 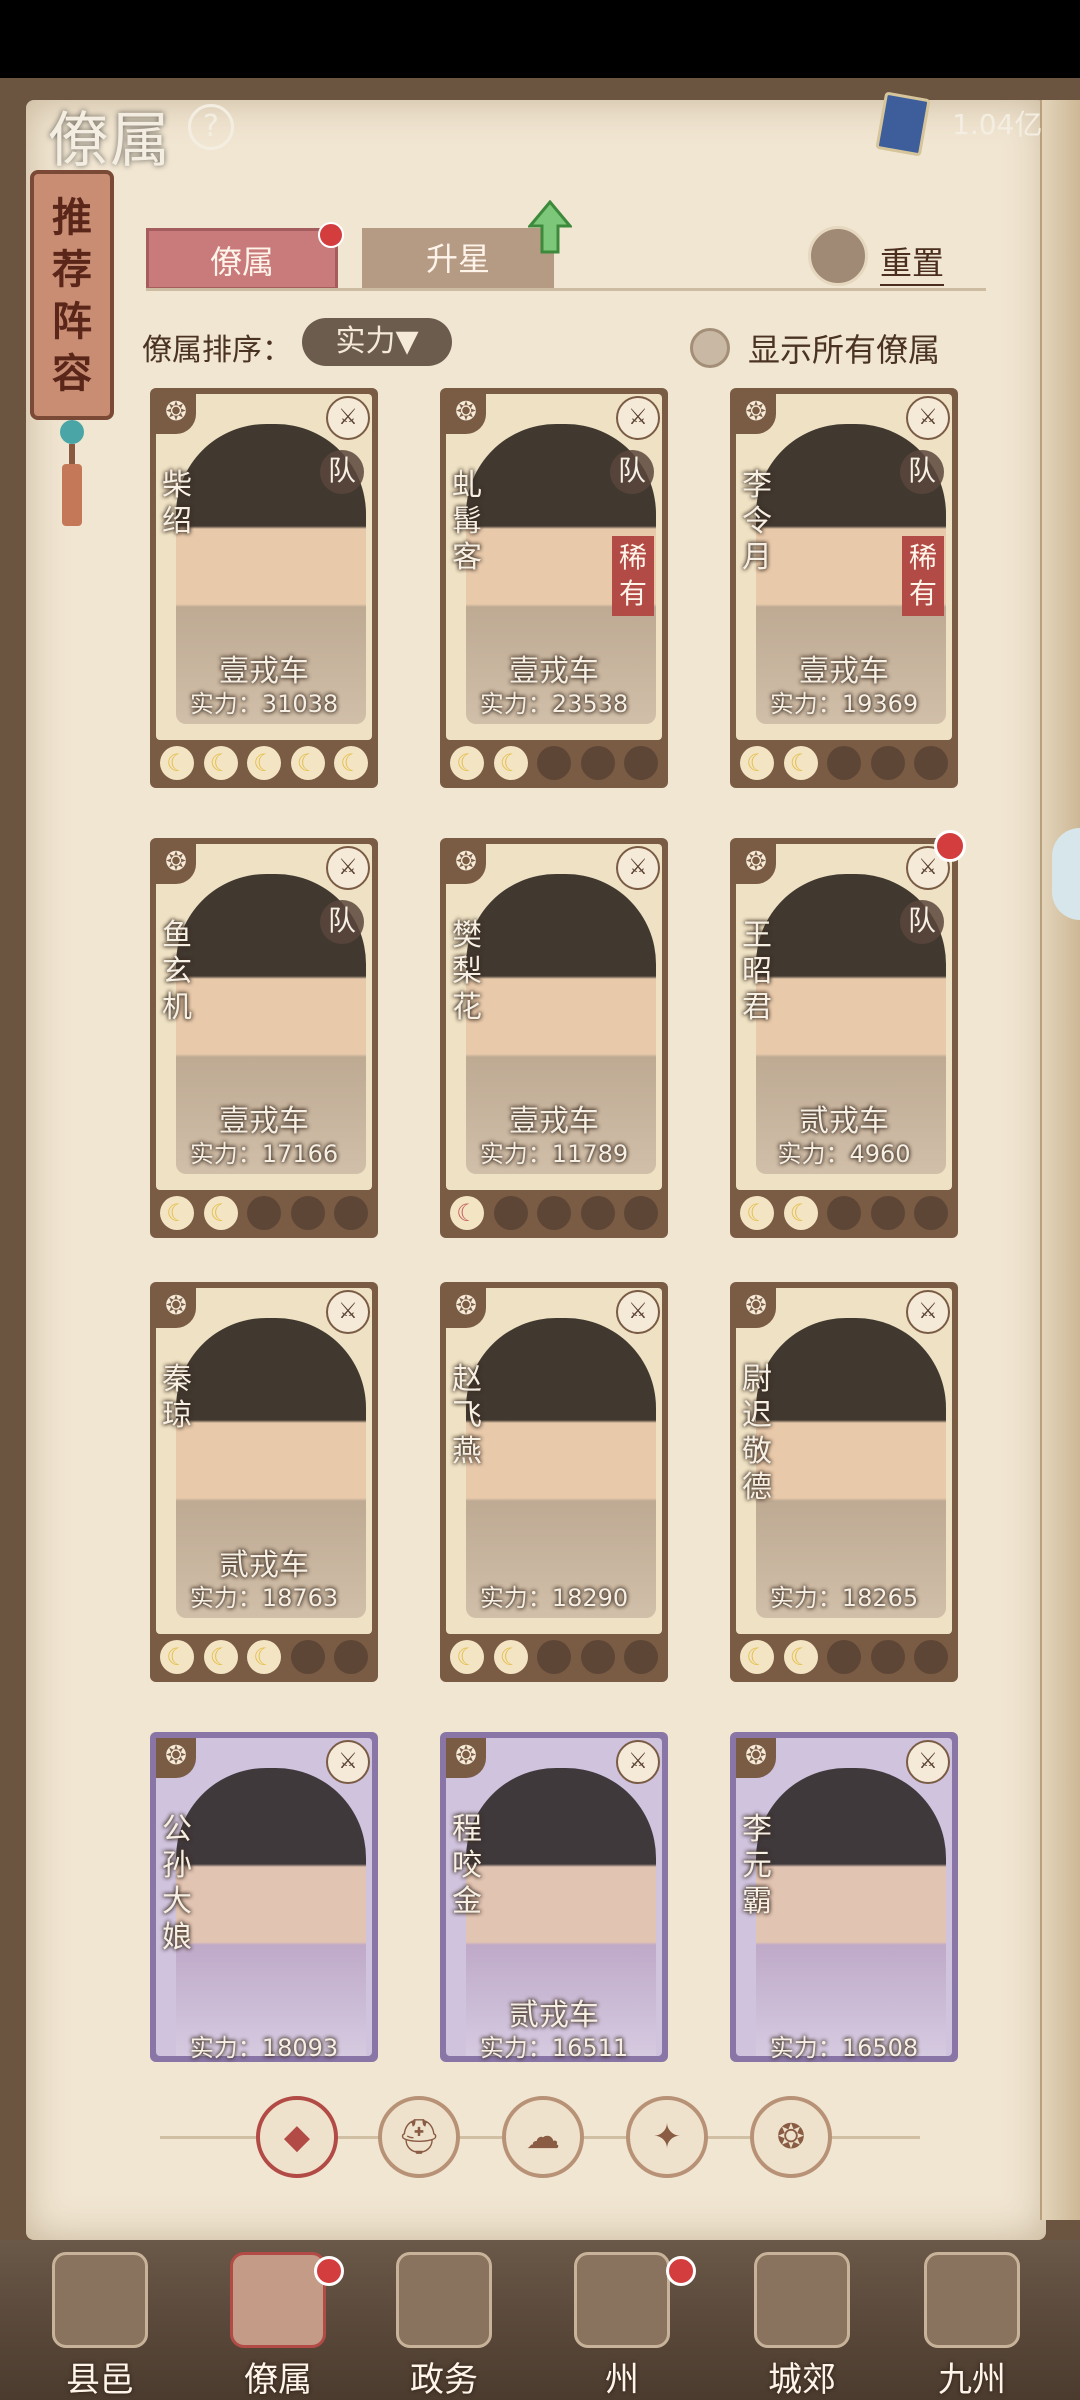 I want to click on retainer-card: ❂ ⚔ 秦琼 贰戎车 实力：18763 ☾ ☾ ☾, so click(x=264, y=1482).